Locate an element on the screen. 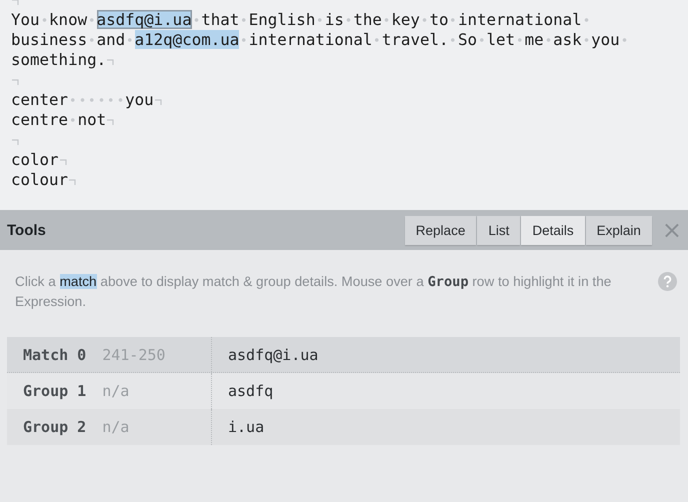  row-value: asdfq is located at coordinates (251, 391).